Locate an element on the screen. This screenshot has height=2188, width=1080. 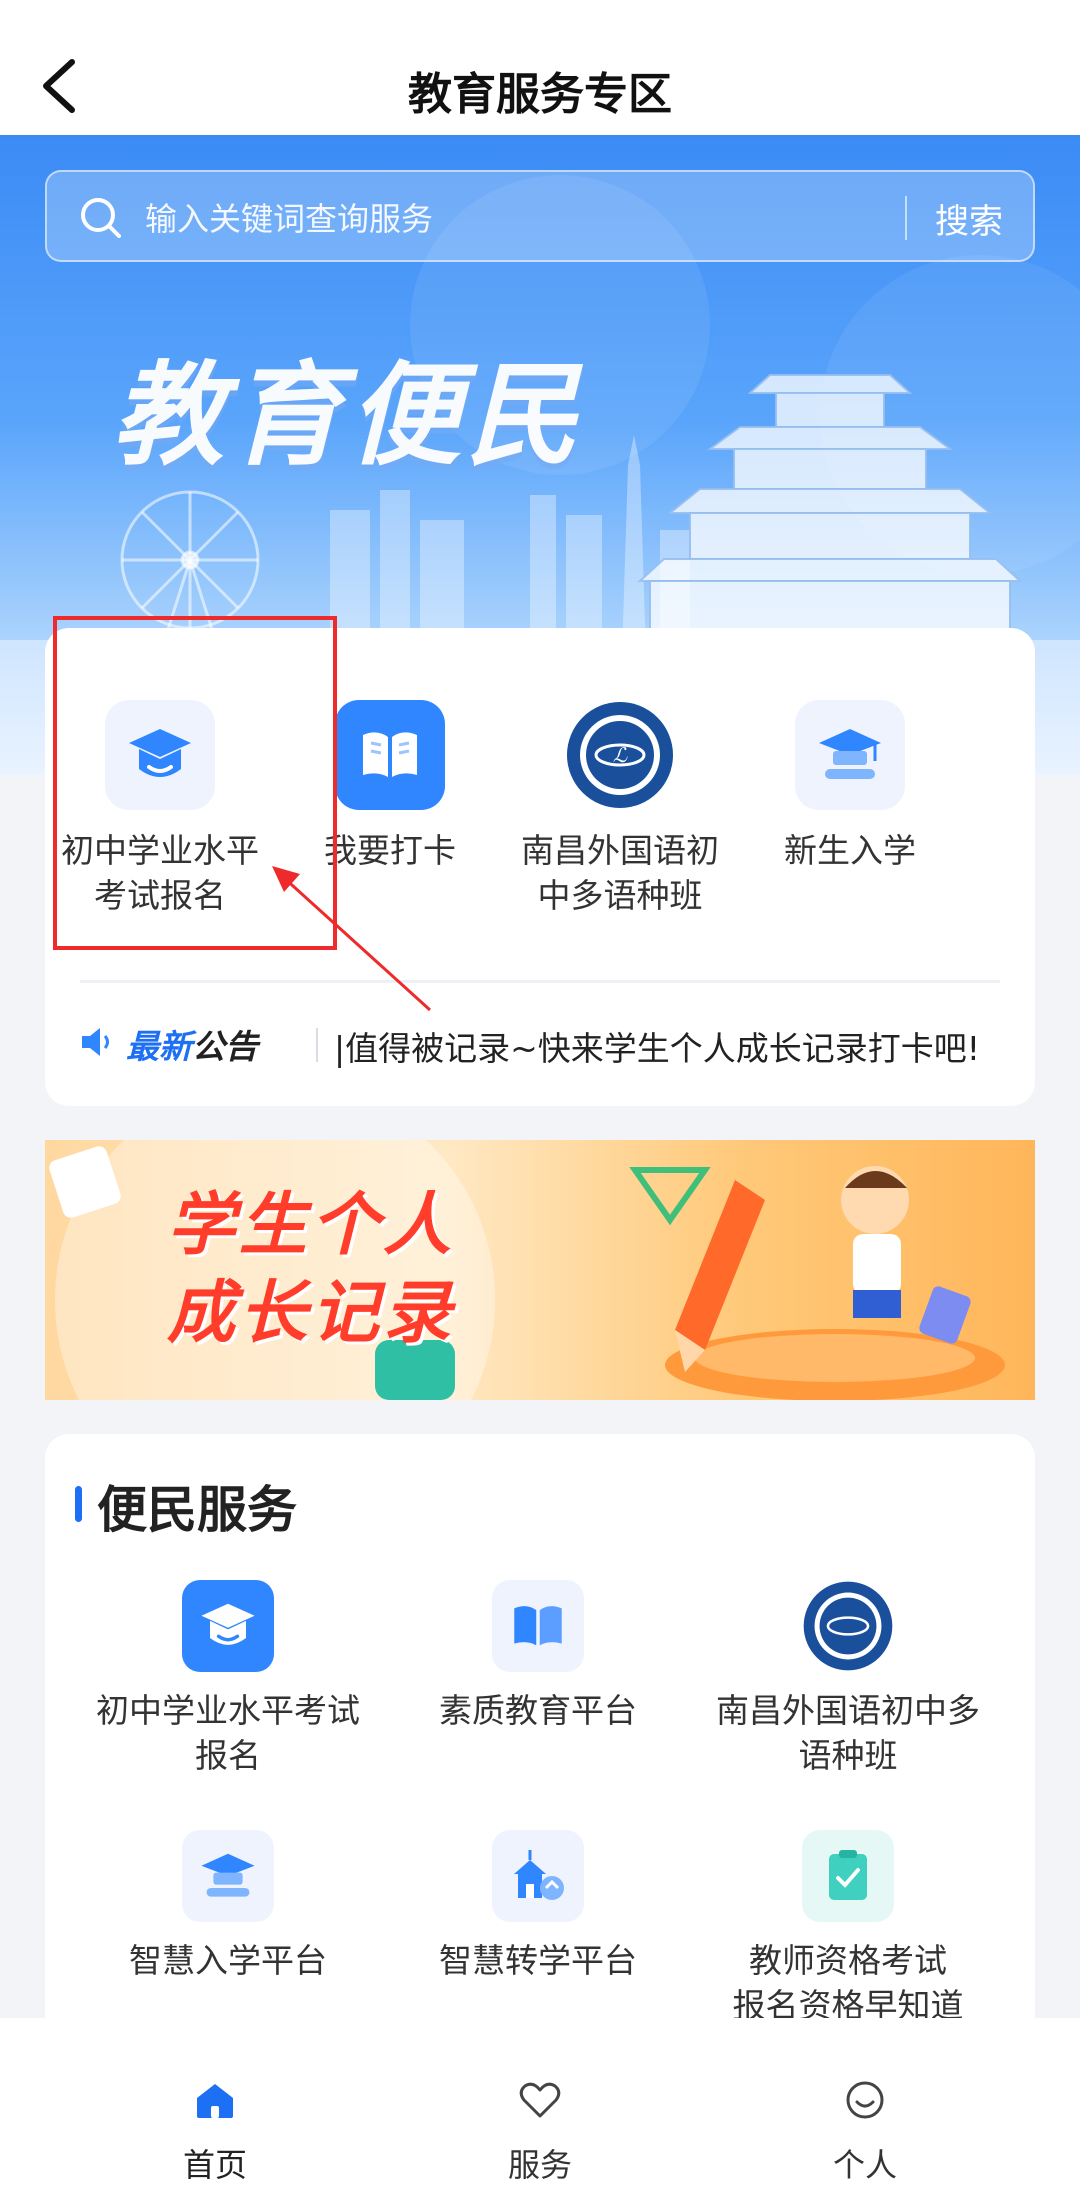
hero-title: 教育便民 is located at coordinates (348, 416).